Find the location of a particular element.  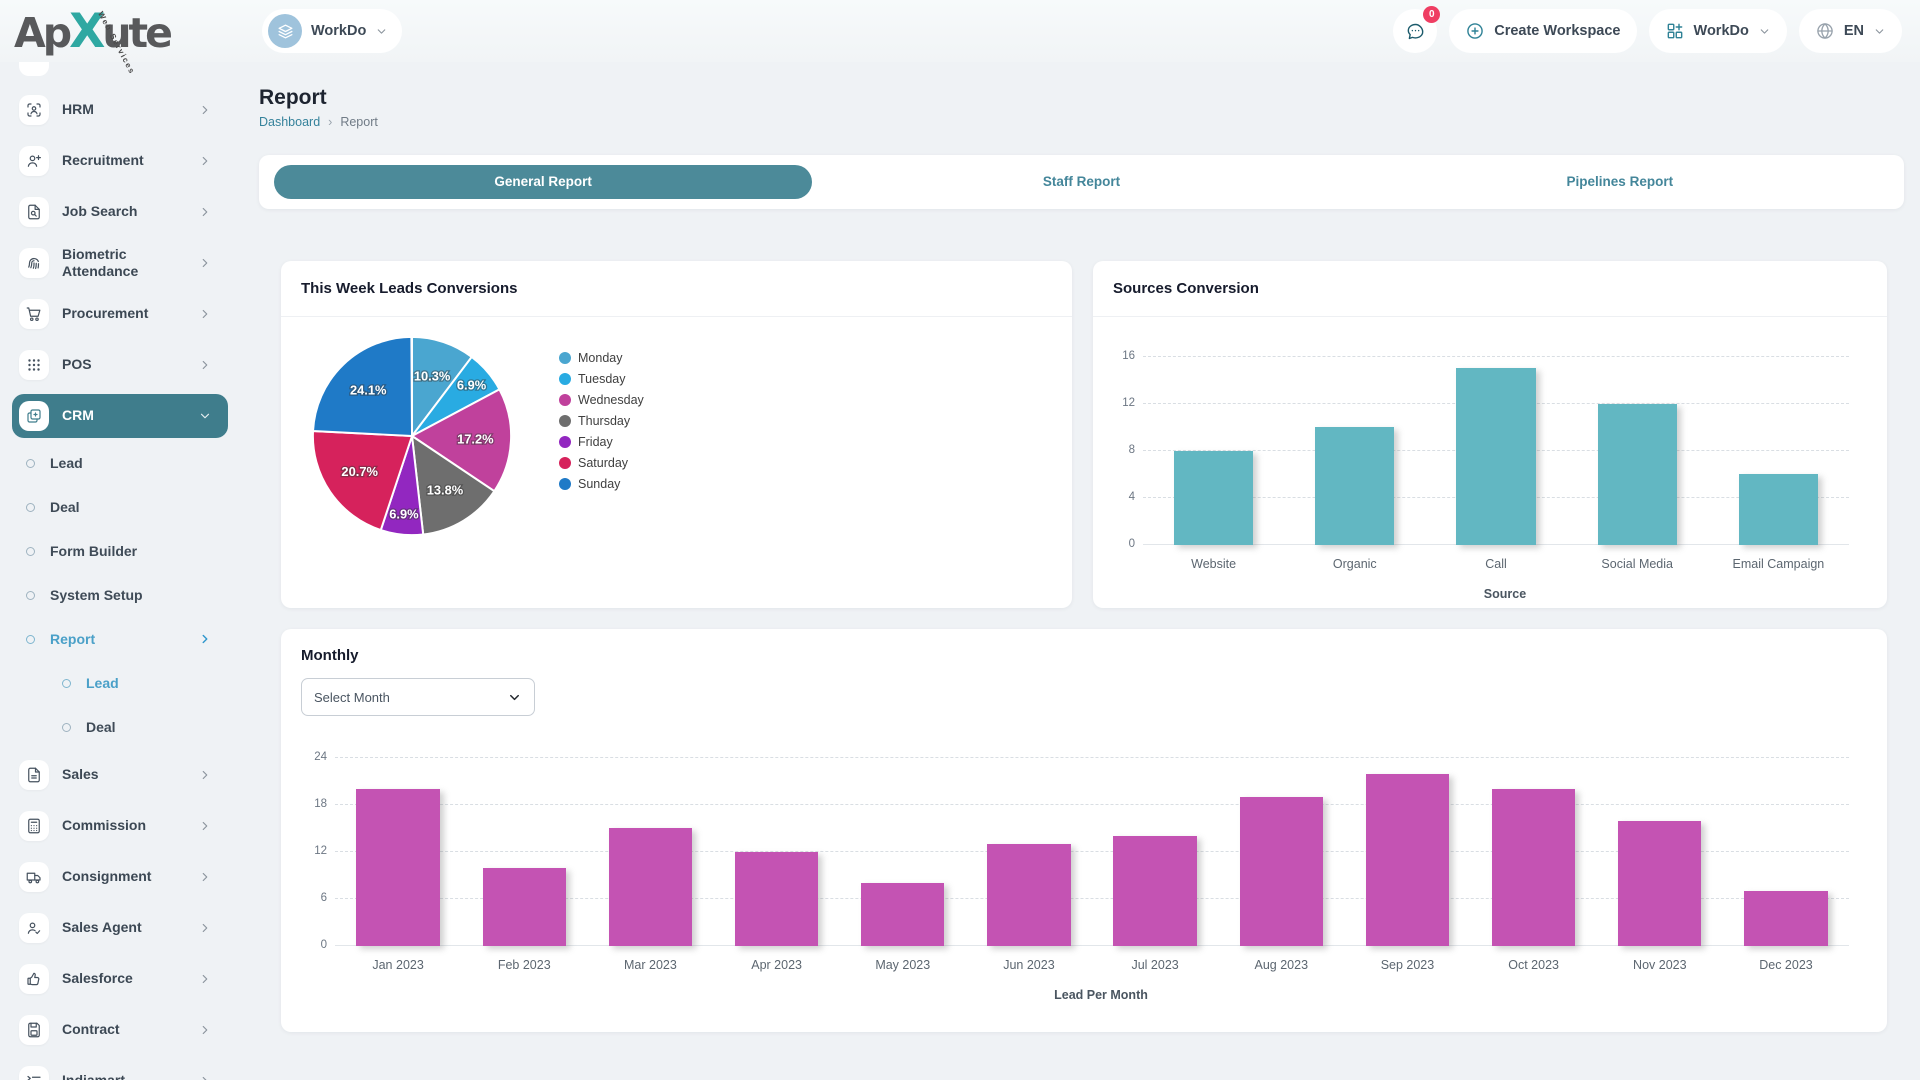

logo-prefix: Ap is located at coordinates (43, 33).